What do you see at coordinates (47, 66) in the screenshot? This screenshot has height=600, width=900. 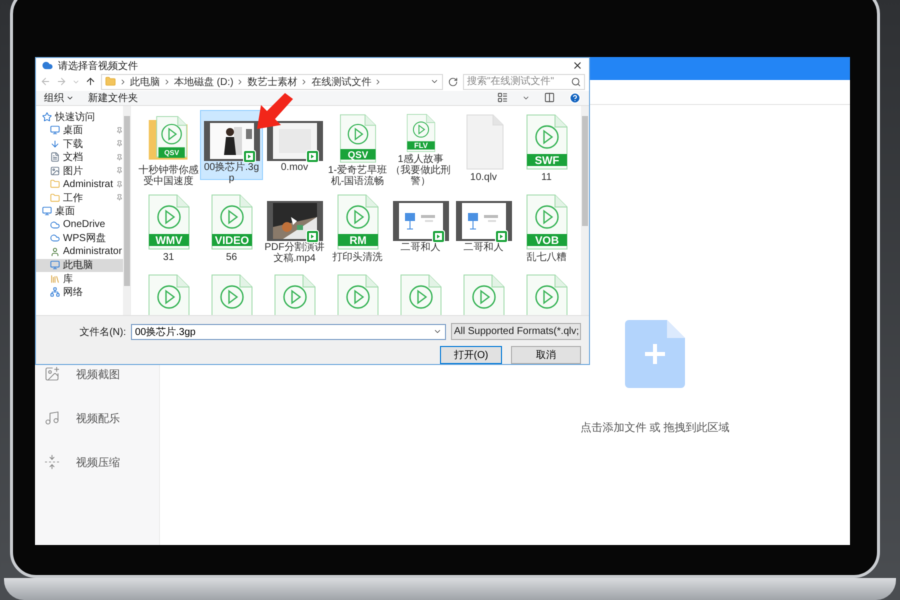 I see `app-icon` at bounding box center [47, 66].